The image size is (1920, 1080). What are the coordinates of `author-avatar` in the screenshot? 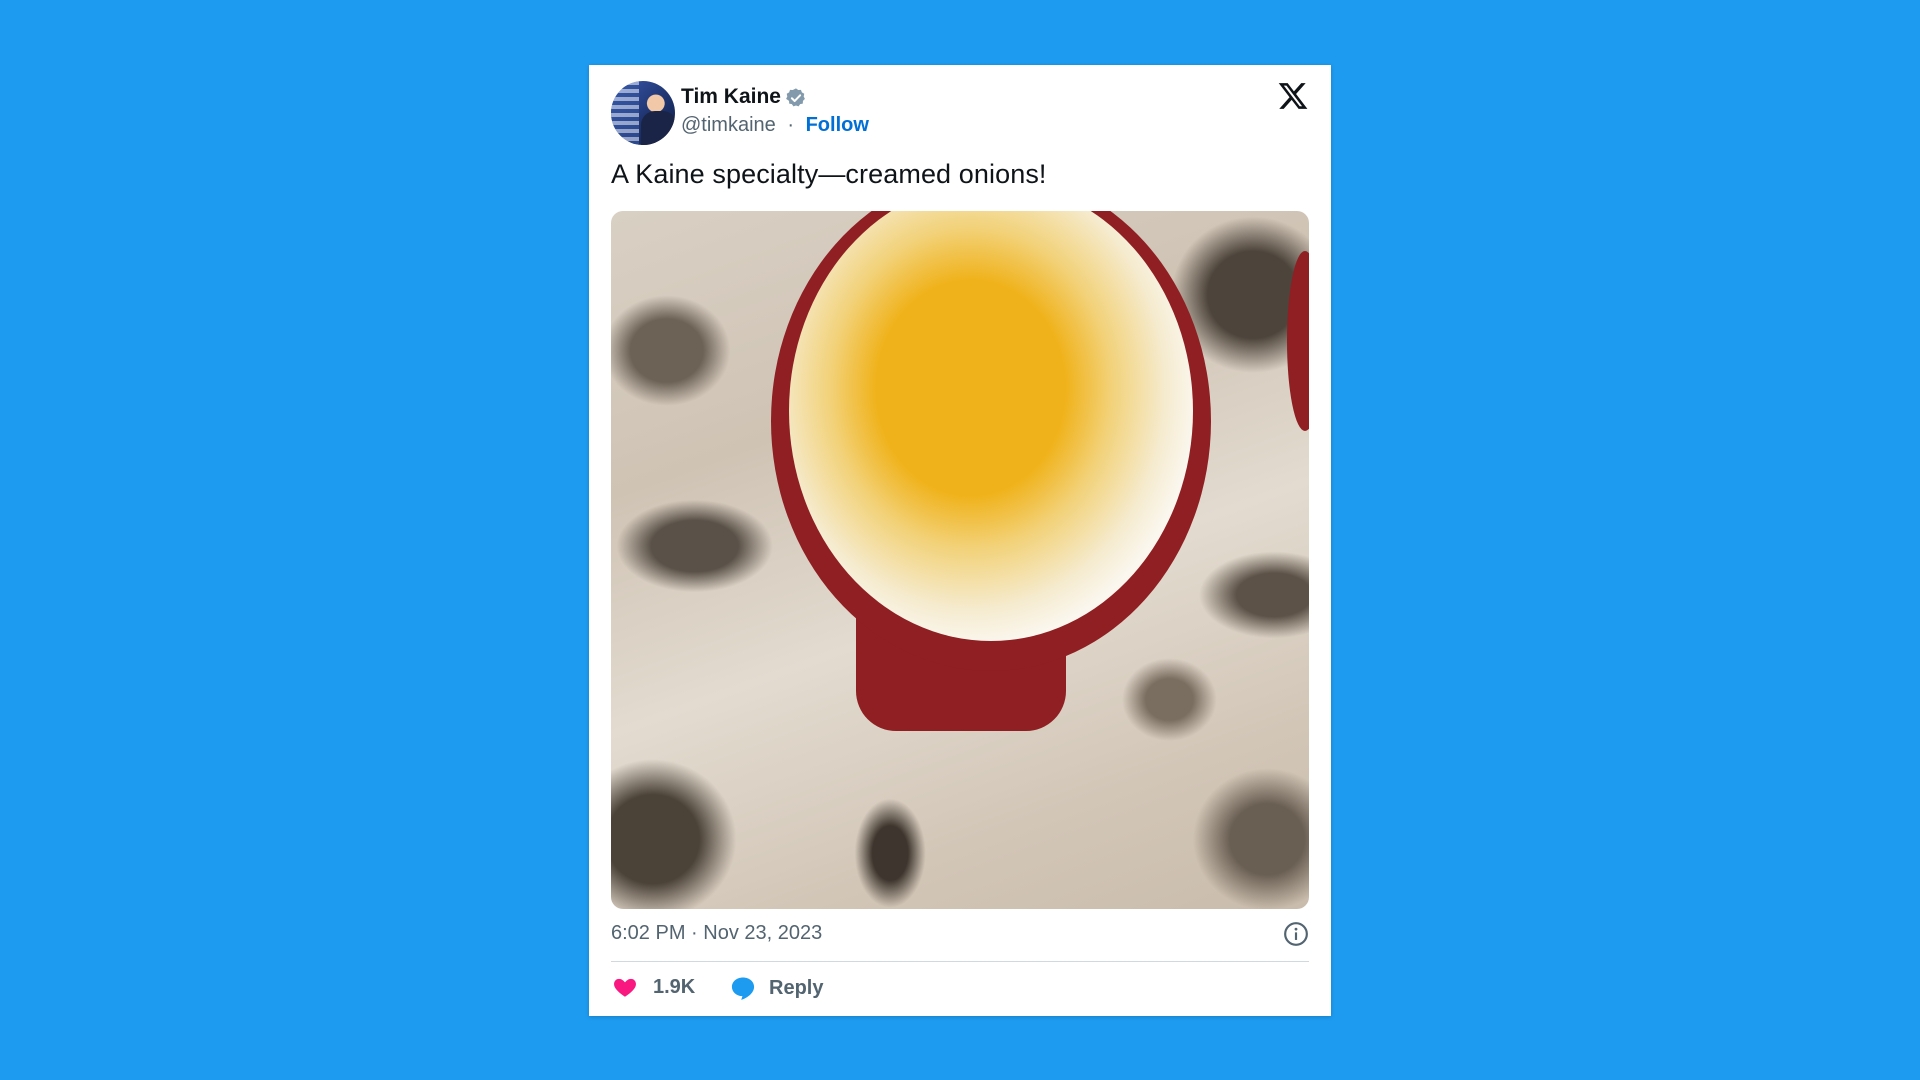 It's located at (643, 113).